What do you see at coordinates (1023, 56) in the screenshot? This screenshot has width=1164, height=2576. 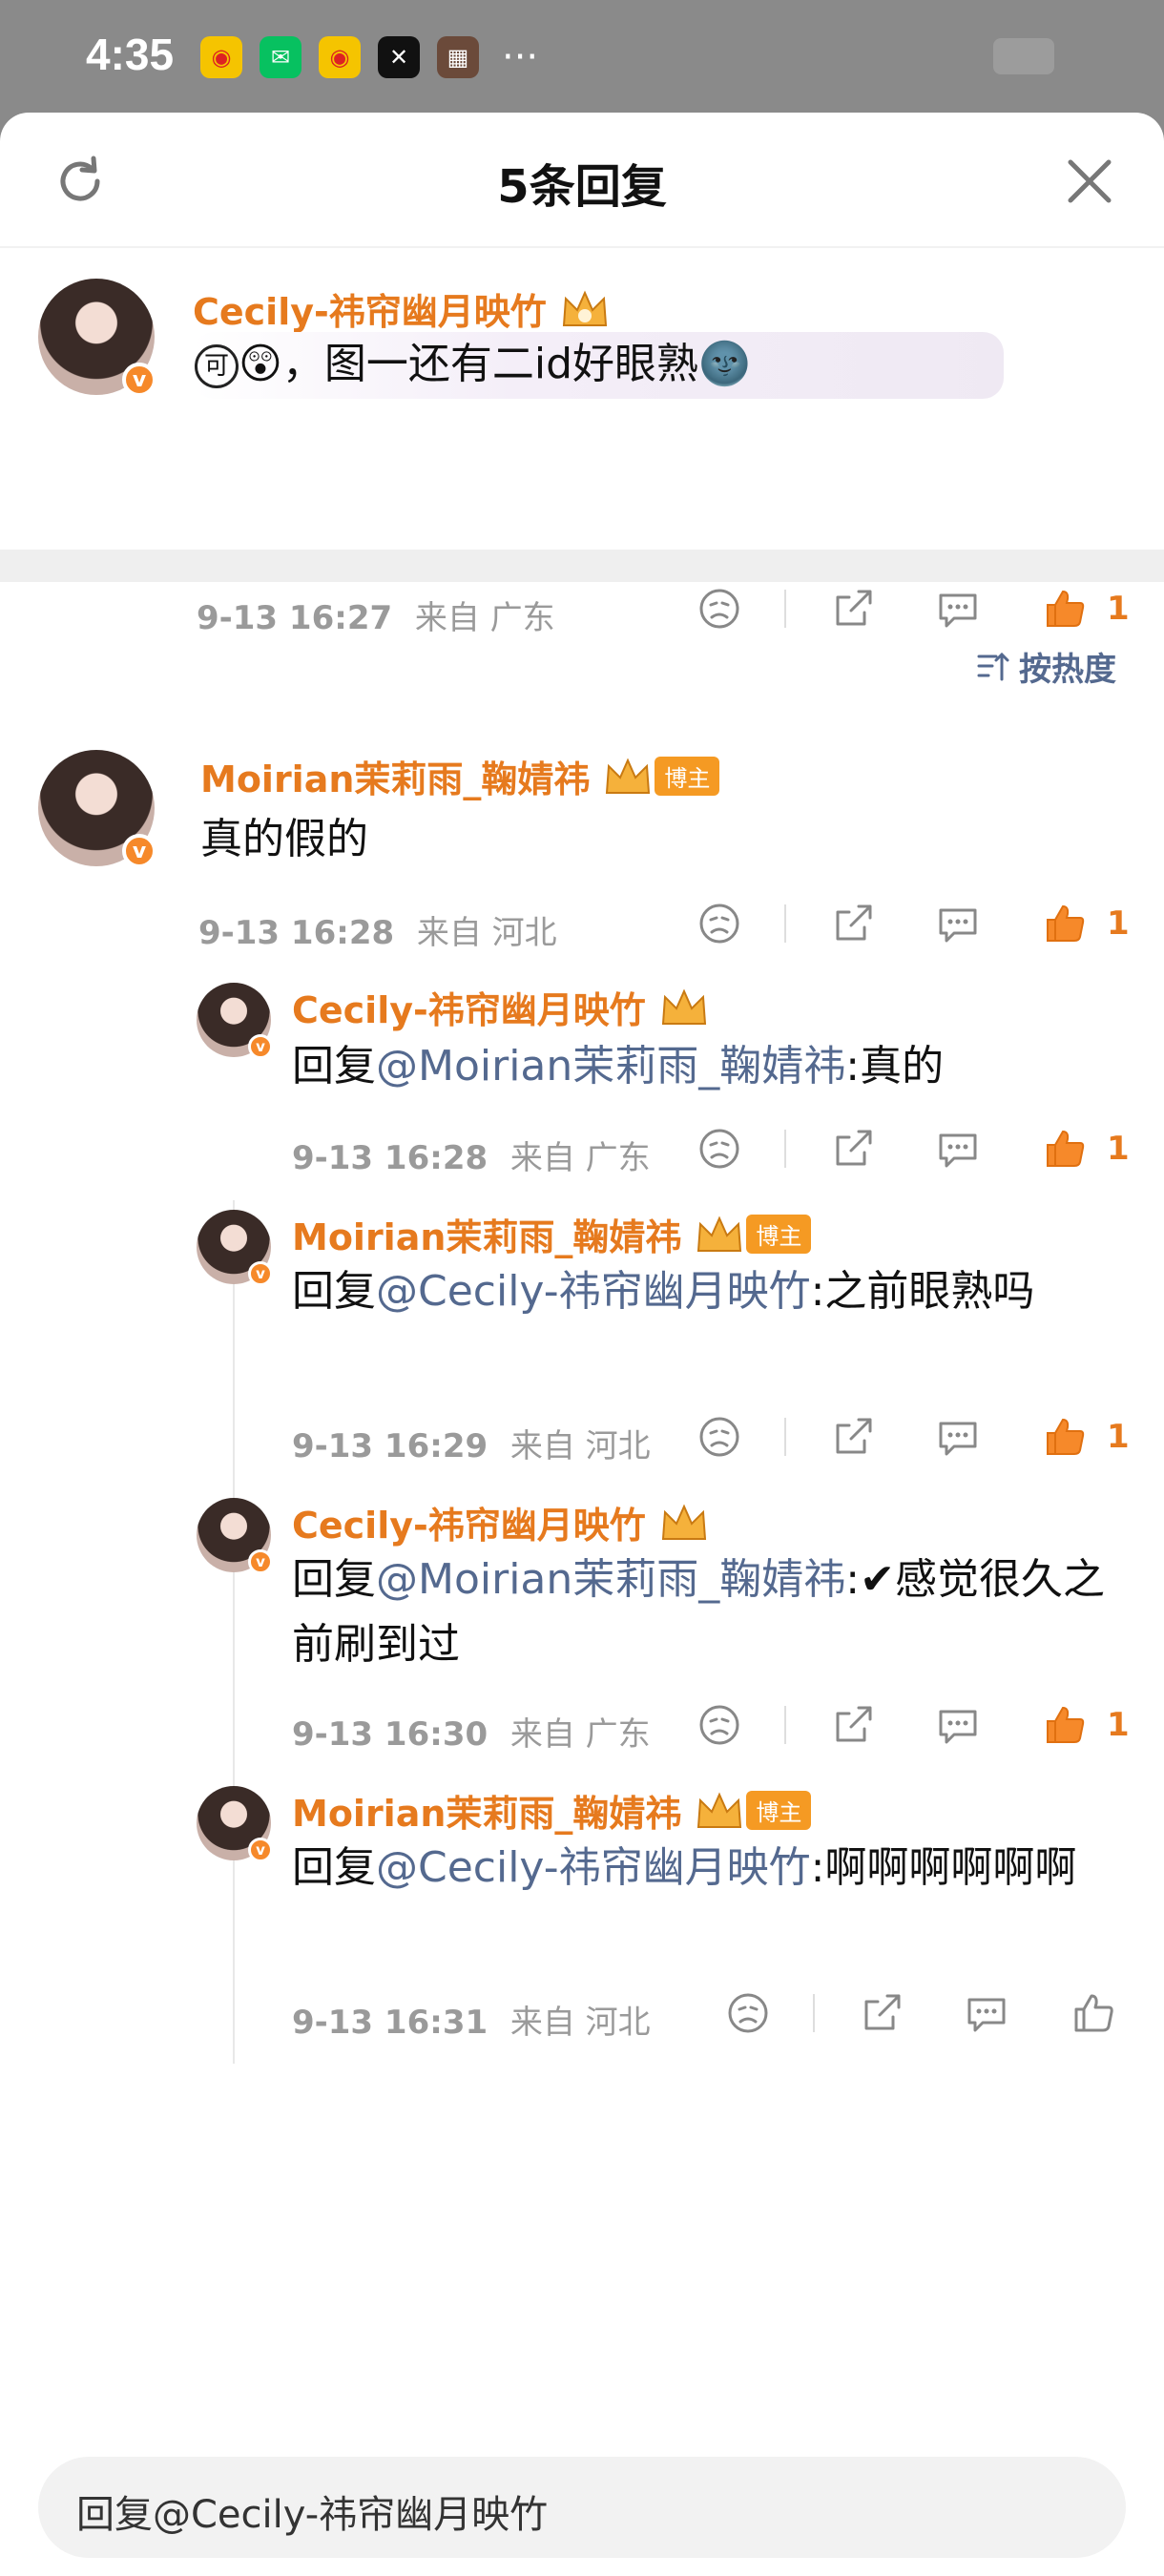 I see `battery-icon` at bounding box center [1023, 56].